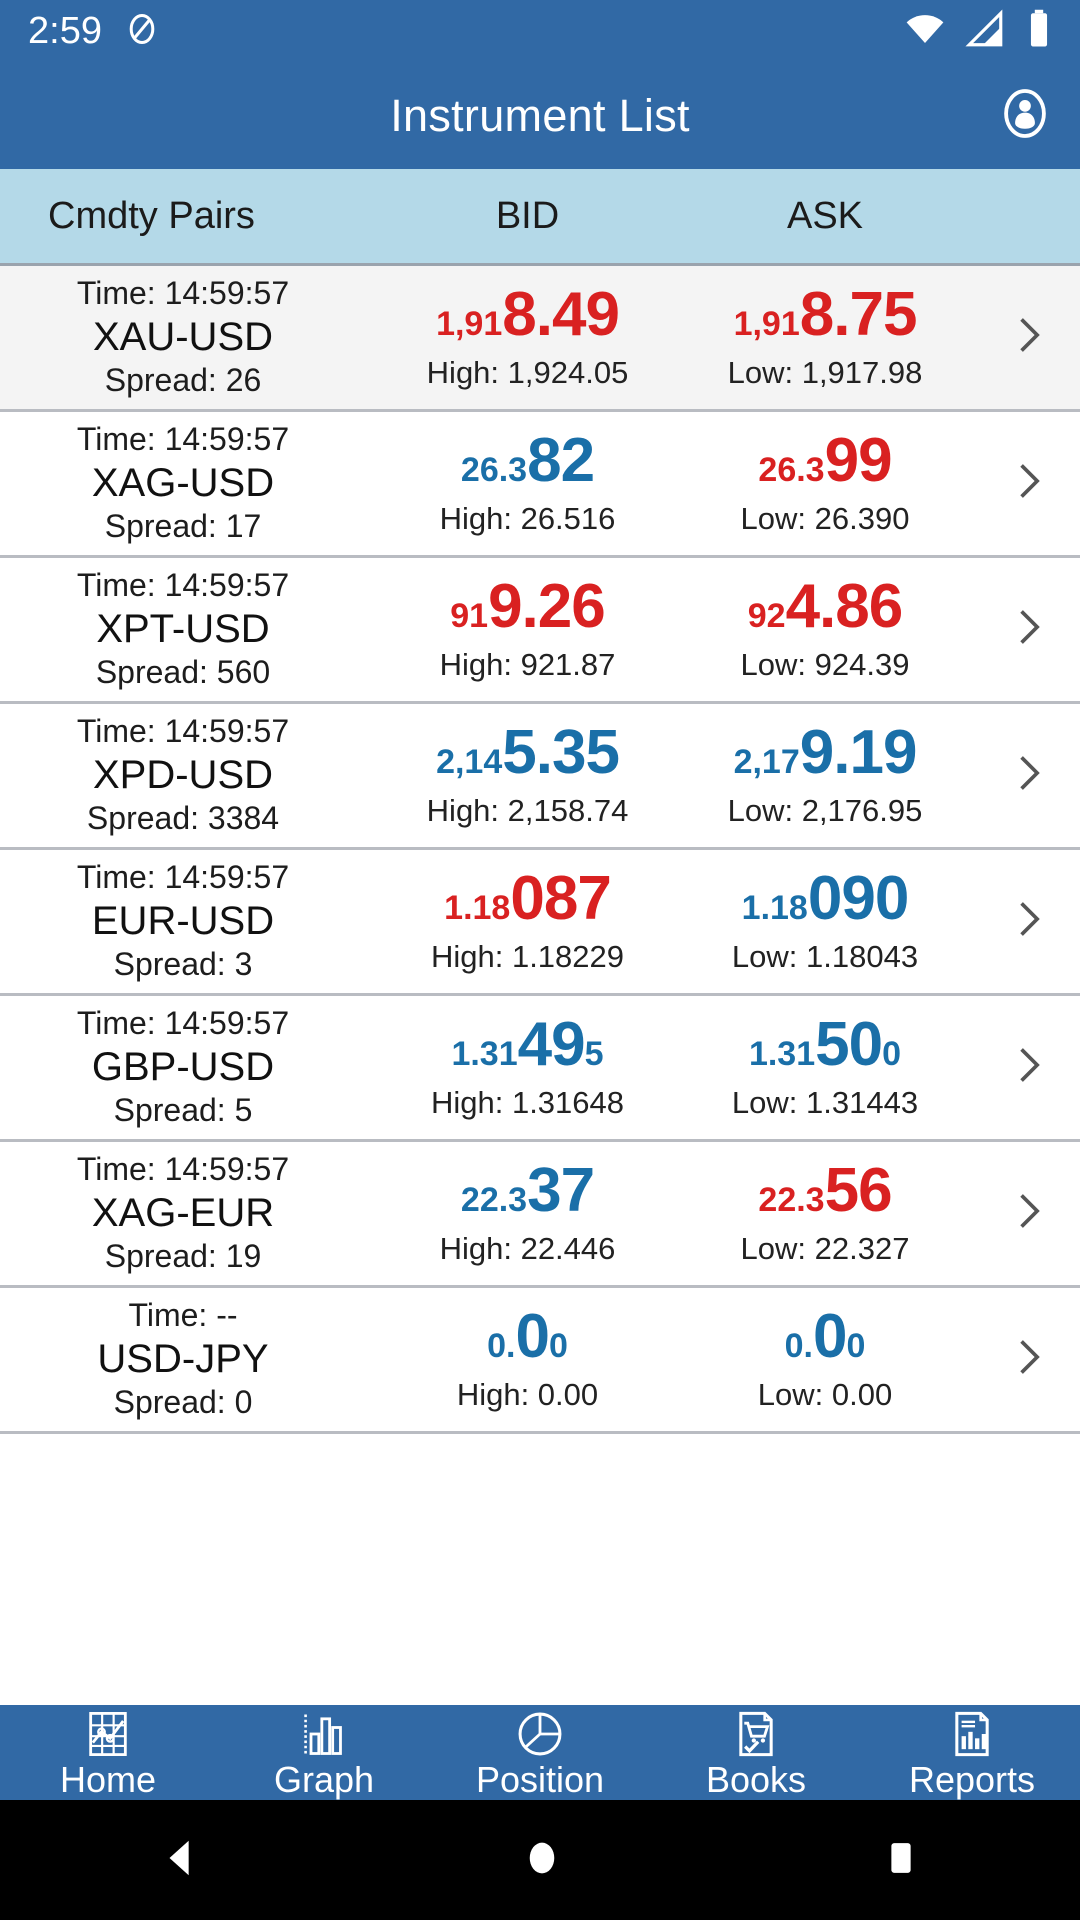  Describe the element at coordinates (190, 1213) in the screenshot. I see `instrument-cell: Time: 14:59:57 XAG-EUR Spread: 19` at that location.